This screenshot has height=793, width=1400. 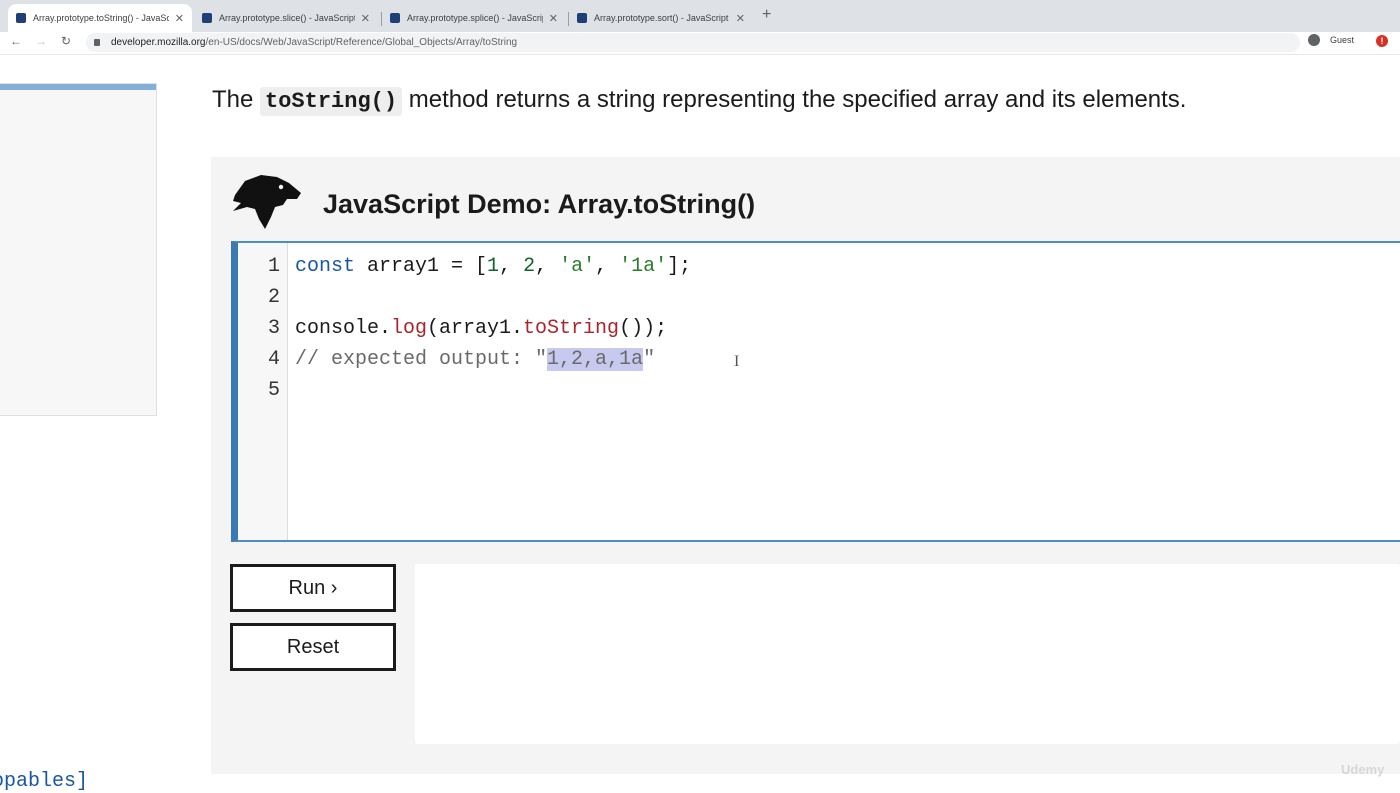 I want to click on code-token: 'a', so click(x=577, y=266).